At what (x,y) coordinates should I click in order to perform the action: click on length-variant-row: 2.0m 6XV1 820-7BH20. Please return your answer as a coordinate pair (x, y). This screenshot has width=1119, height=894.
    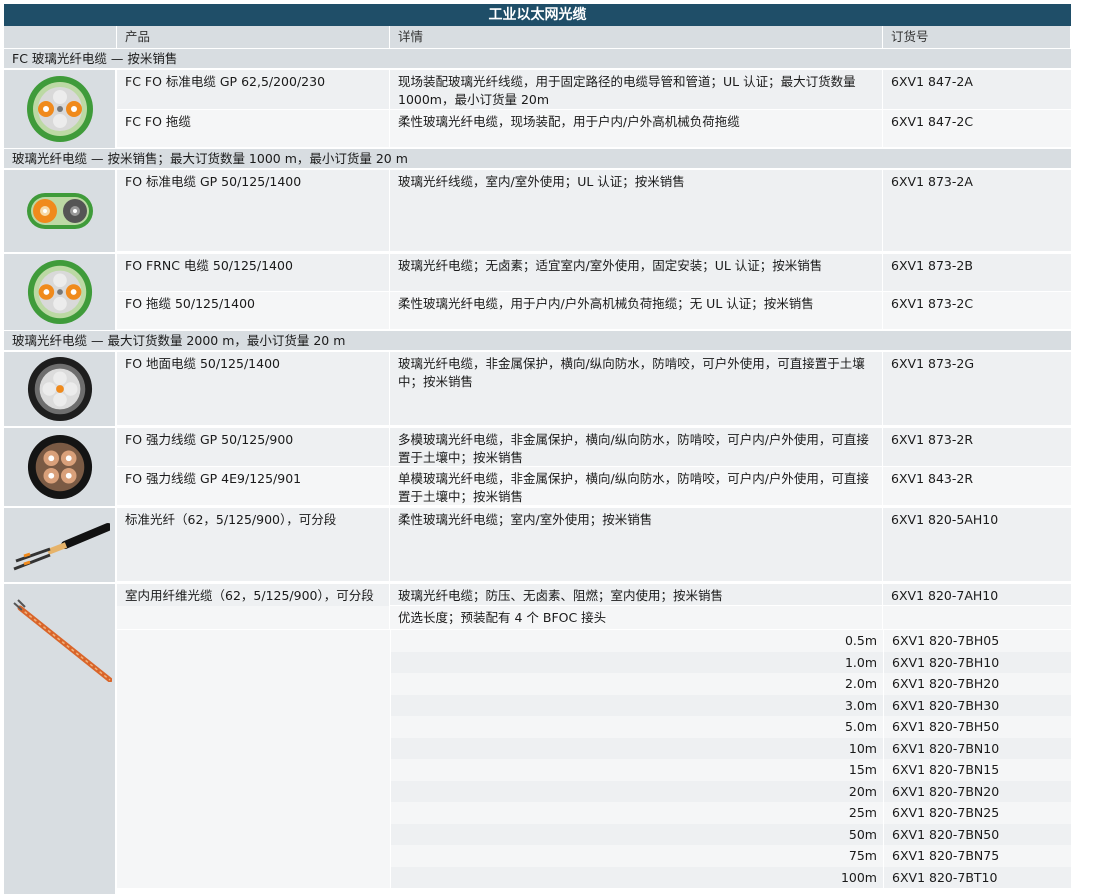
    Looking at the image, I should click on (594, 684).